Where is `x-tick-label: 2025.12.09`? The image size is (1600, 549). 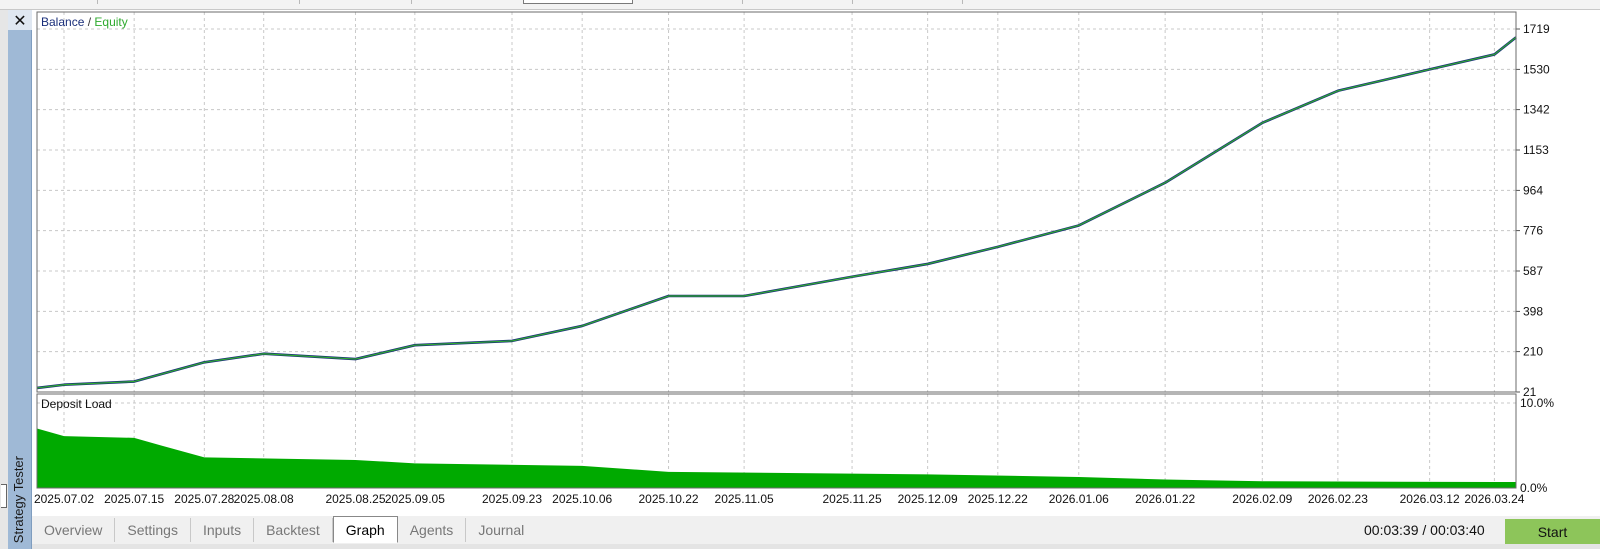
x-tick-label: 2025.12.09 is located at coordinates (928, 499).